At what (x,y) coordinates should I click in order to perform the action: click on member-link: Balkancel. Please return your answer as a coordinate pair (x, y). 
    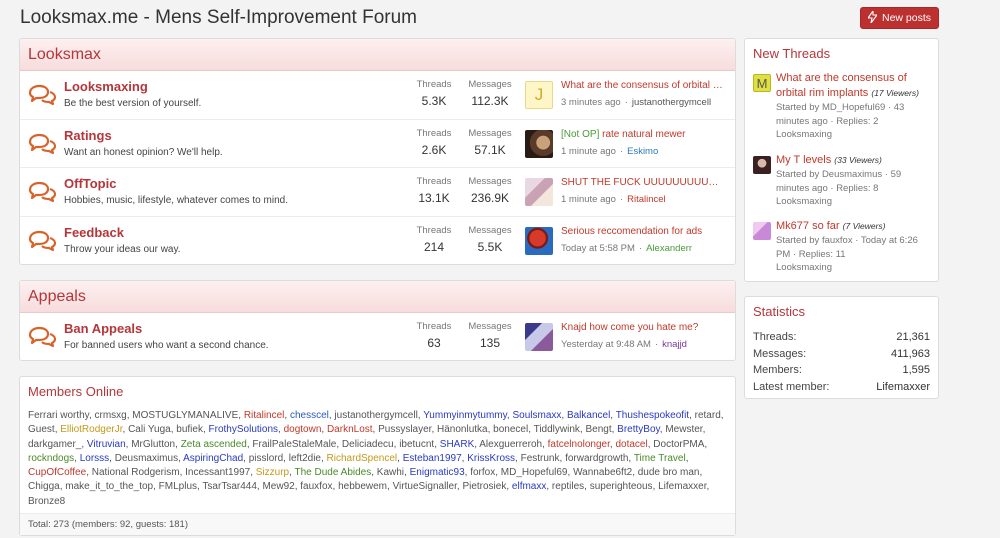
    Looking at the image, I should click on (588, 415).